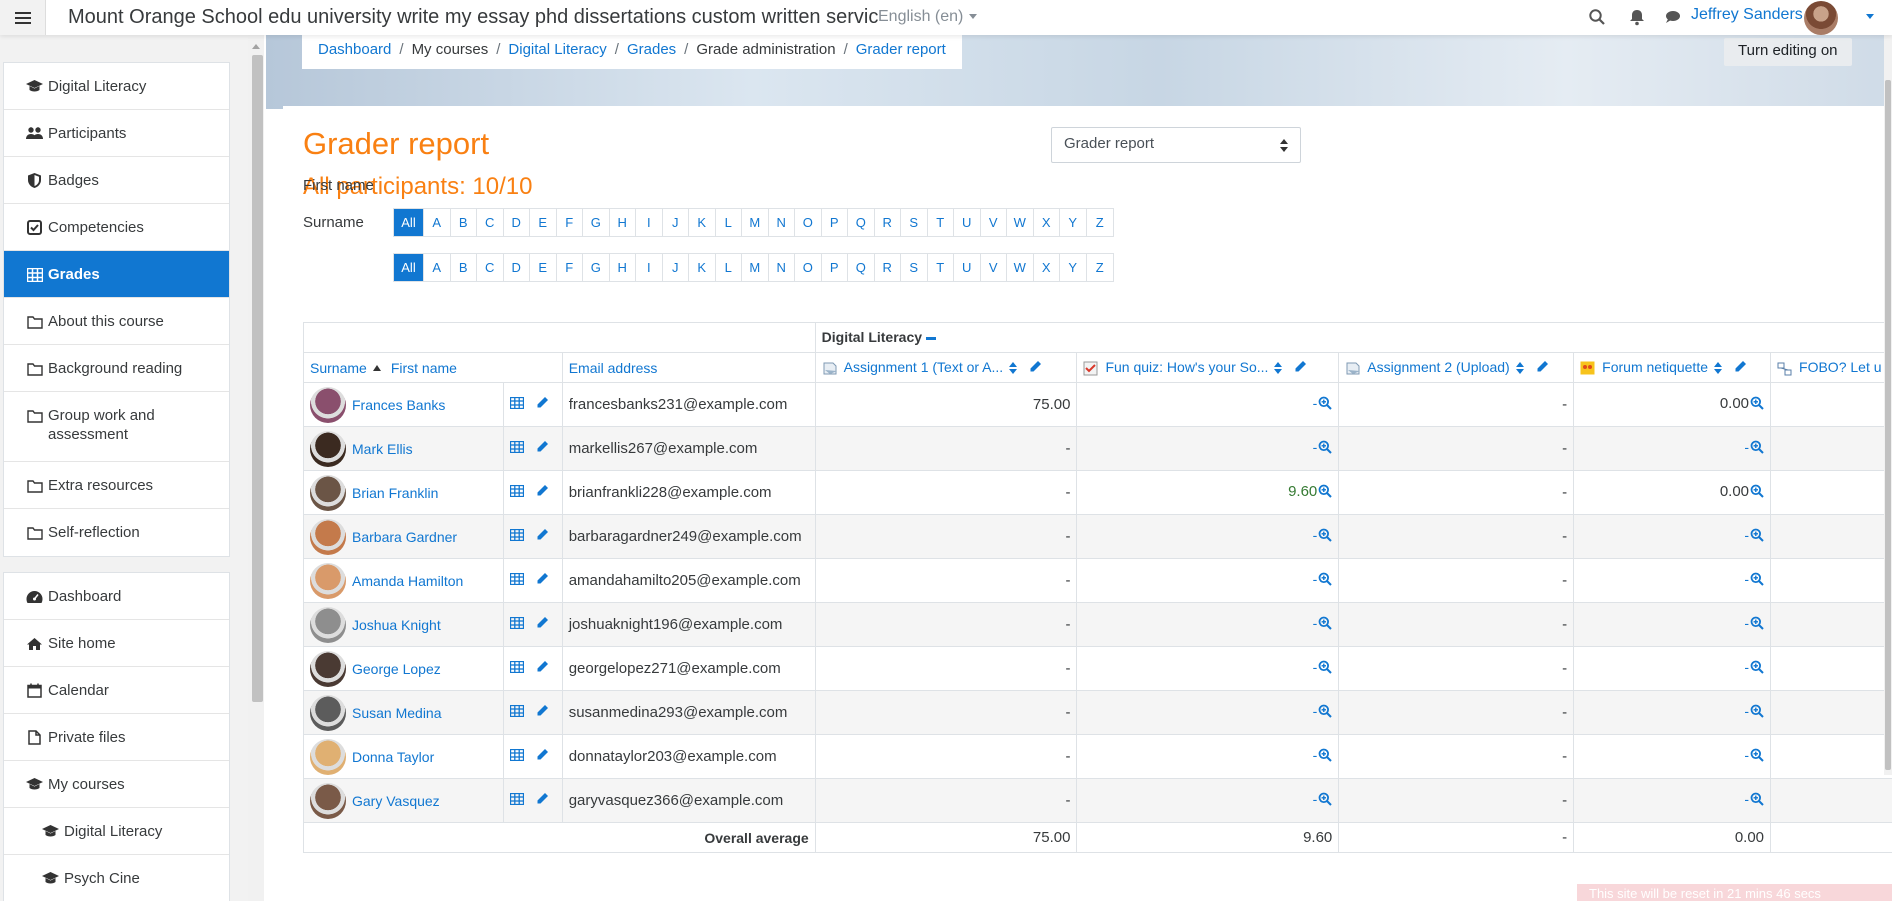  Describe the element at coordinates (116, 274) in the screenshot. I see `sidebar-item-grades: Grades` at that location.